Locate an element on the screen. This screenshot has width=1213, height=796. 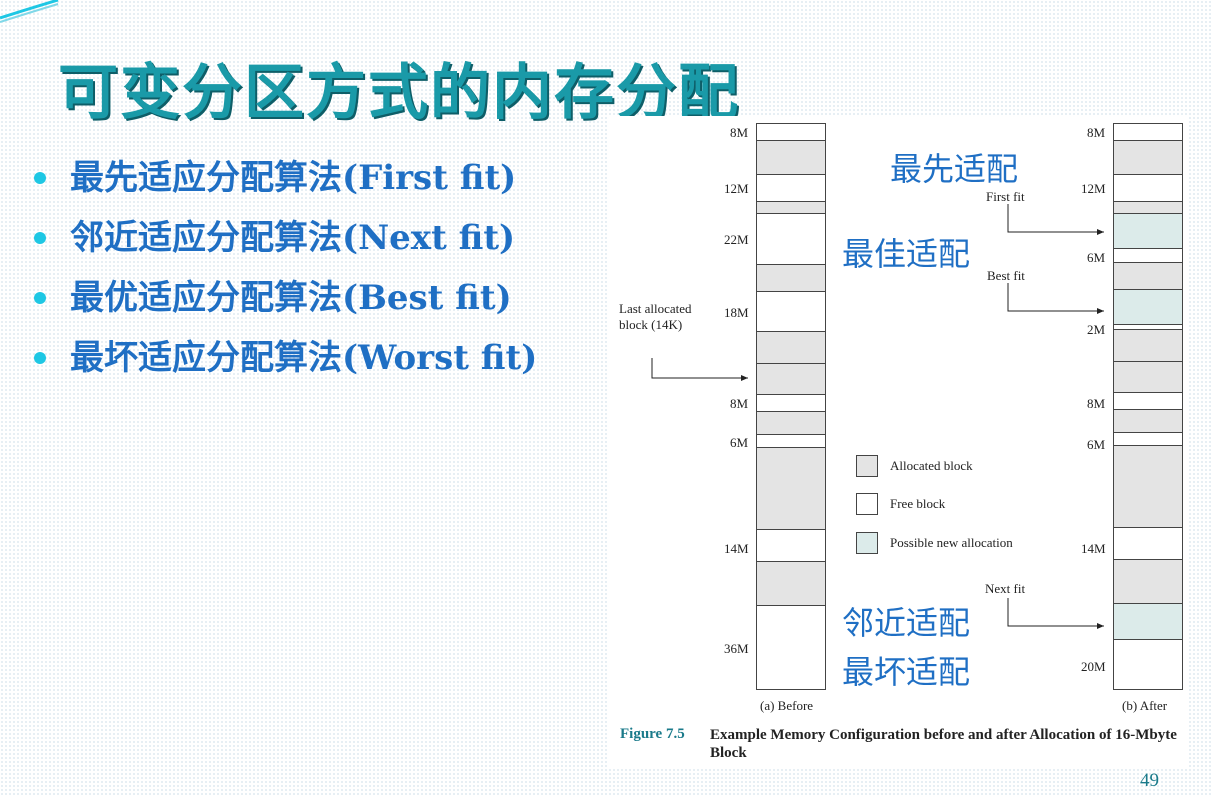
legend-allocated-swatch is located at coordinates (867, 466).